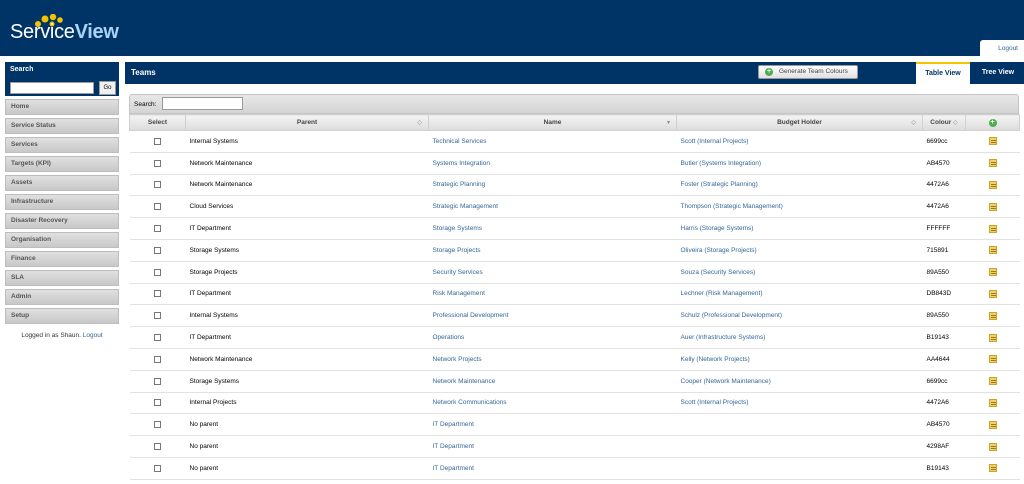 Image resolution: width=1024 pixels, height=484 pixels. Describe the element at coordinates (552, 316) in the screenshot. I see `row-name-link: Professional Development` at that location.